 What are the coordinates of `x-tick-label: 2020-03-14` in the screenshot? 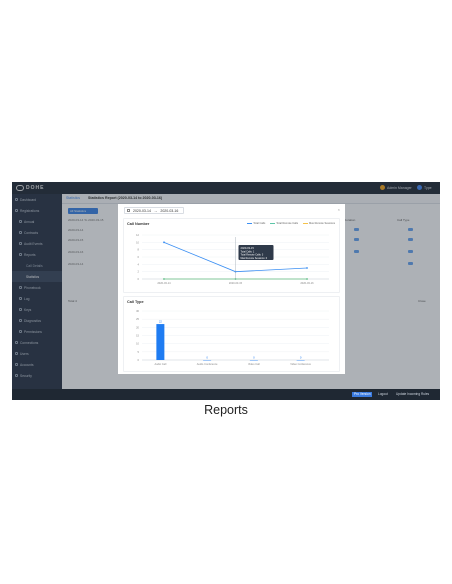 It's located at (164, 283).